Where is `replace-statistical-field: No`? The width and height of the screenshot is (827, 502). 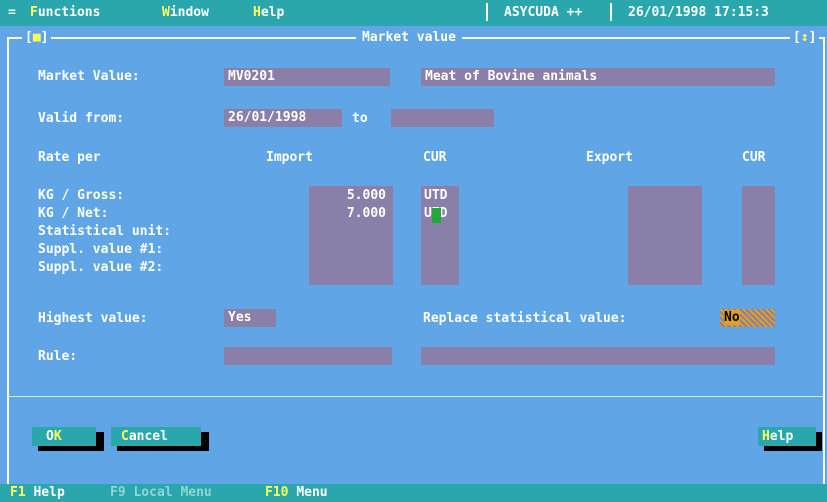
replace-statistical-field: No is located at coordinates (747, 318).